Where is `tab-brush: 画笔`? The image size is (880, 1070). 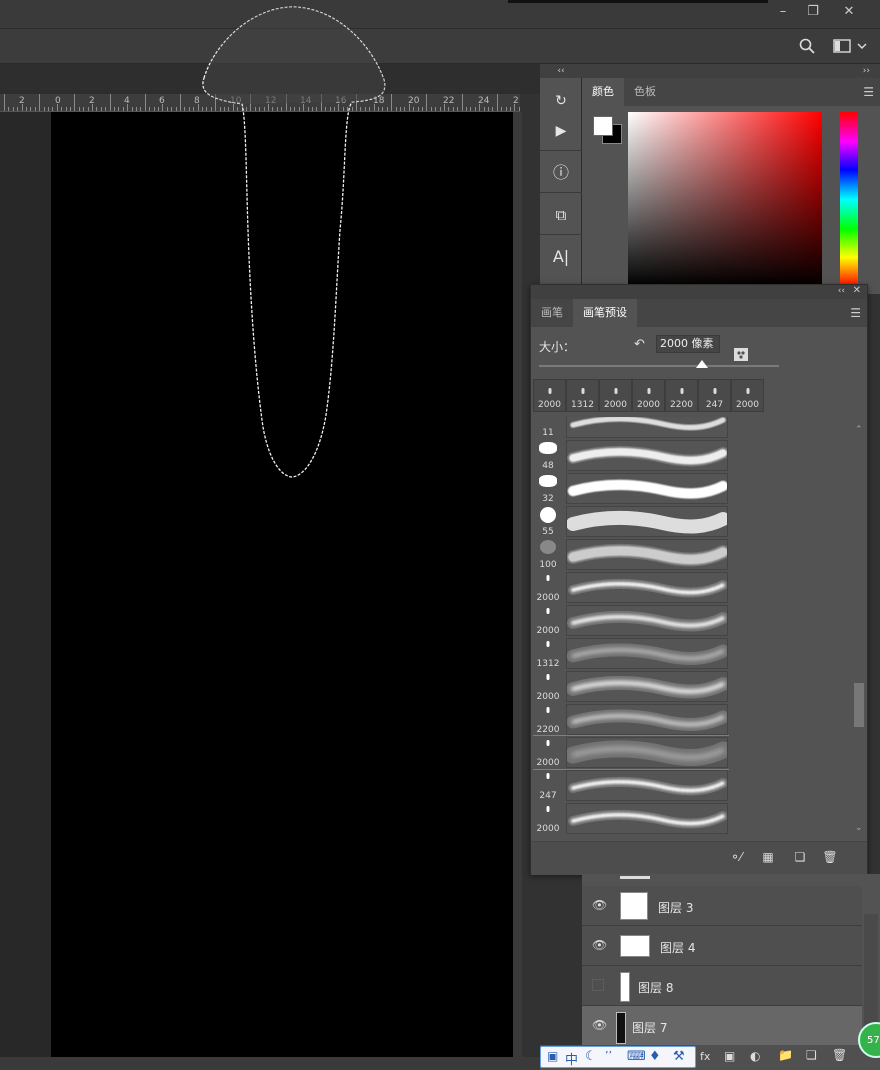
tab-brush: 画笔 is located at coordinates (552, 313).